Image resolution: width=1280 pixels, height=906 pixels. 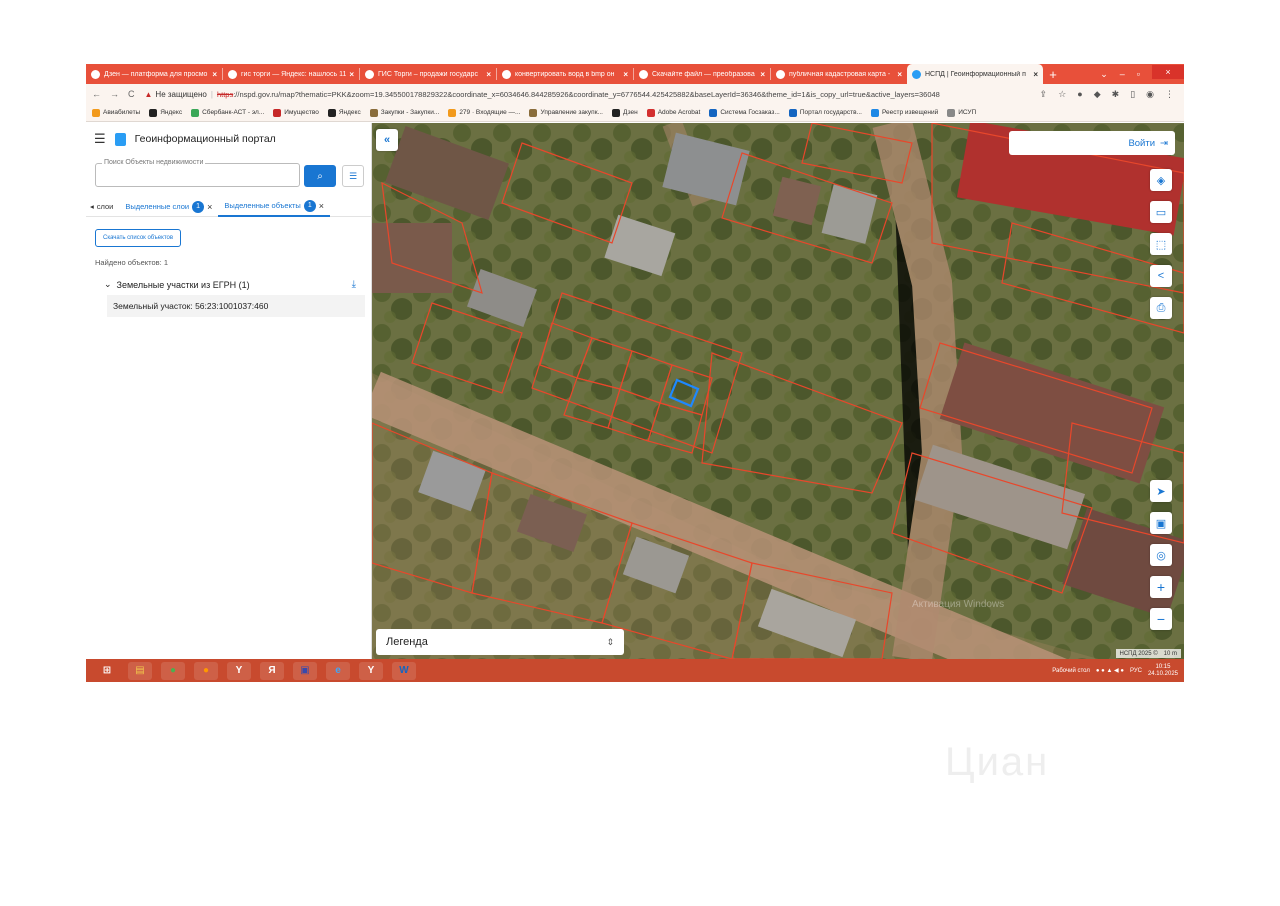 I want to click on extension-icon: ◆, so click(x=1097, y=94).